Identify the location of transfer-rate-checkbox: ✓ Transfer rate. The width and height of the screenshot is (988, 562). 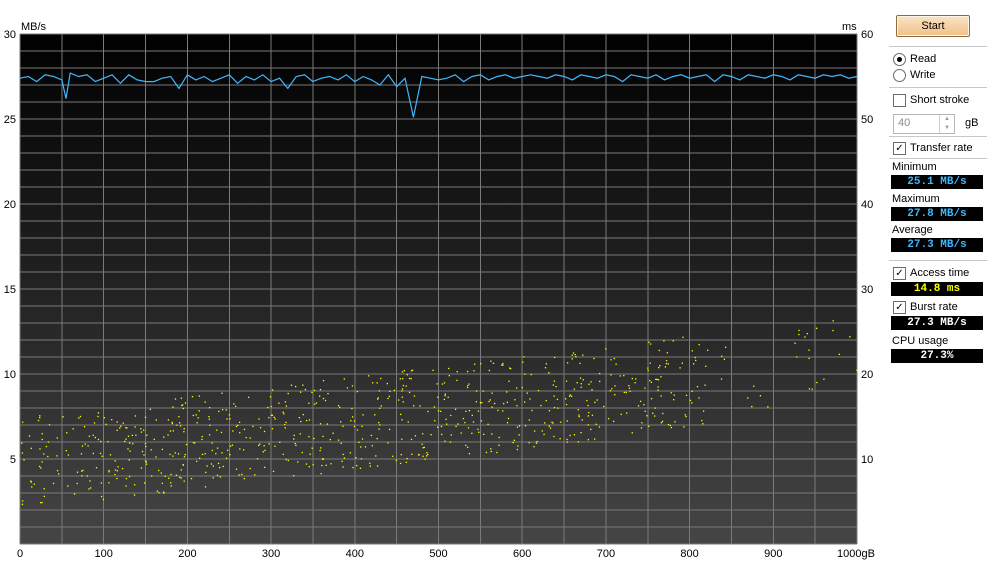
(933, 148).